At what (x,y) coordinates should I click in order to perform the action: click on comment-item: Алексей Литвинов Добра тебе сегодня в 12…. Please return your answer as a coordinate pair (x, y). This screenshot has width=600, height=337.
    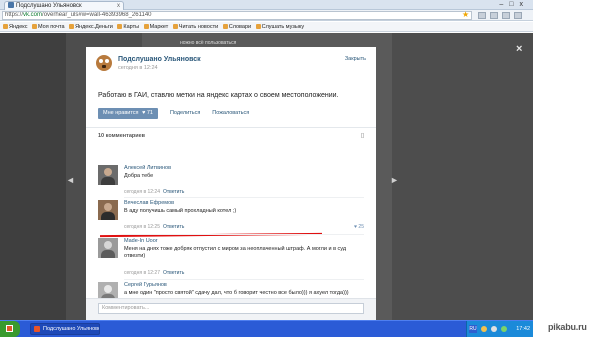
    Looking at the image, I should click on (231, 182).